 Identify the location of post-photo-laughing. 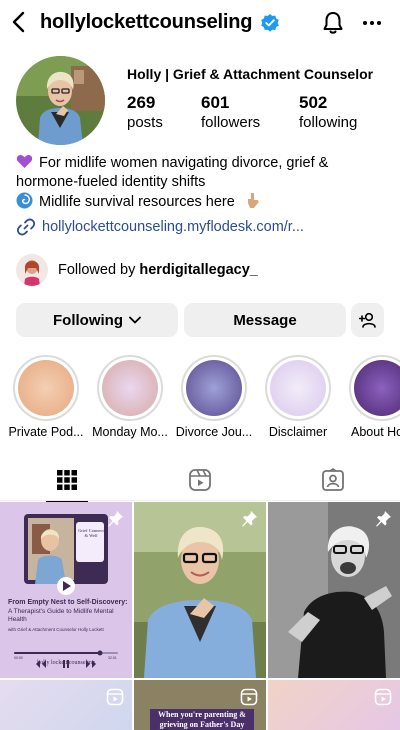
(334, 590).